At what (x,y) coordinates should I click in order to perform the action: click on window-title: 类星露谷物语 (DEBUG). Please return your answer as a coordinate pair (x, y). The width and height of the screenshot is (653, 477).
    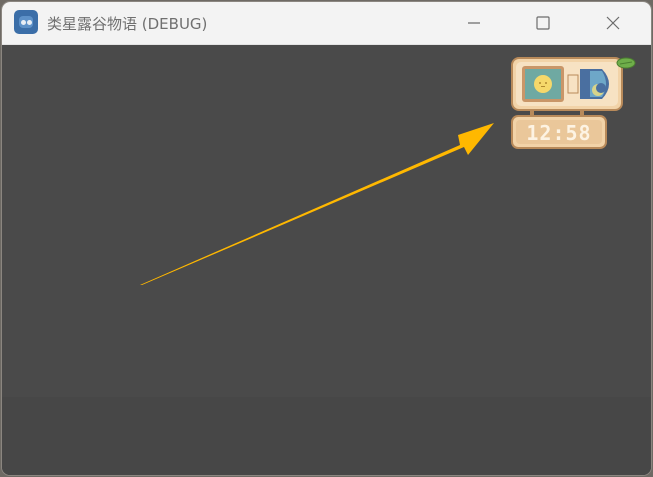
    Looking at the image, I should click on (127, 24).